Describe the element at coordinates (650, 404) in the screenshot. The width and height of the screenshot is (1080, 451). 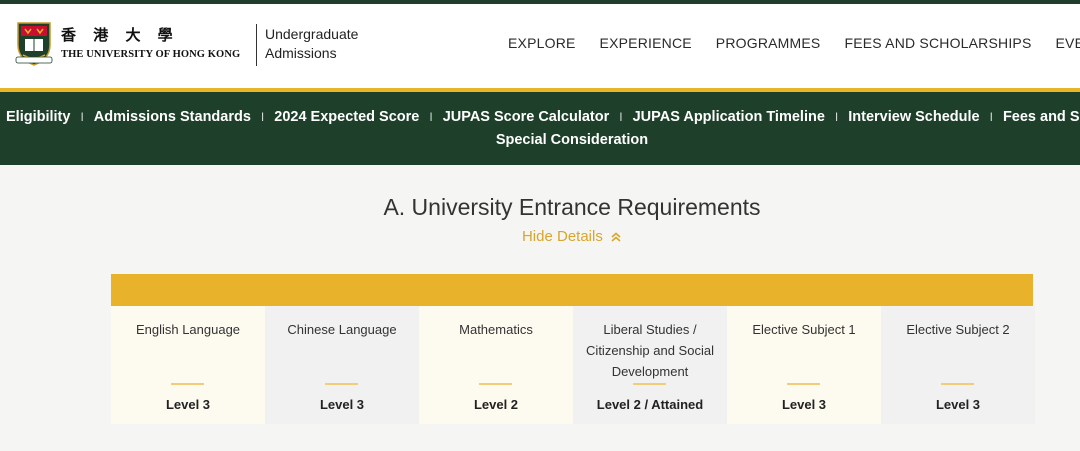
I see `requirement-level: Level 2 / Attained` at that location.